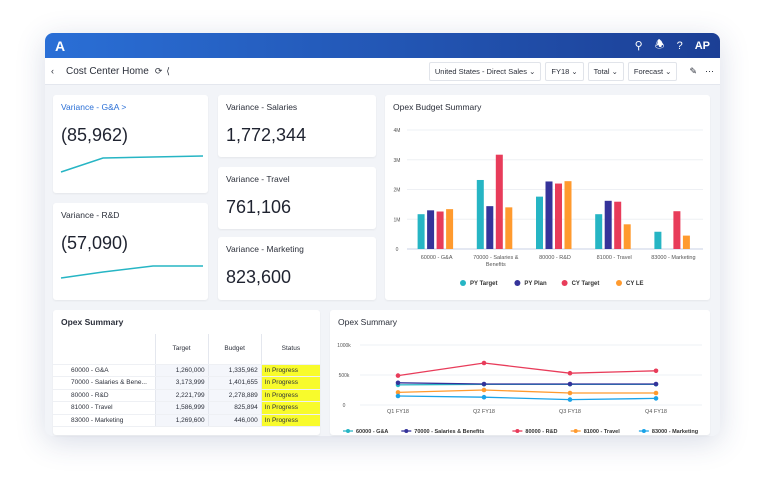 This screenshot has height=488, width=768. What do you see at coordinates (95, 135) in the screenshot?
I see `kpi-value: (85,962)` at bounding box center [95, 135].